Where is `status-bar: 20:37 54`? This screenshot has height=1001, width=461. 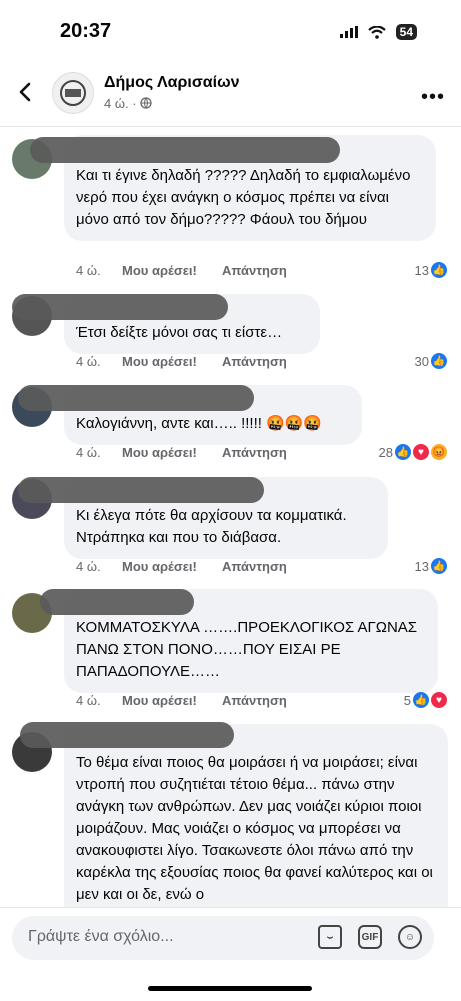
status-bar: 20:37 54 is located at coordinates (230, 31).